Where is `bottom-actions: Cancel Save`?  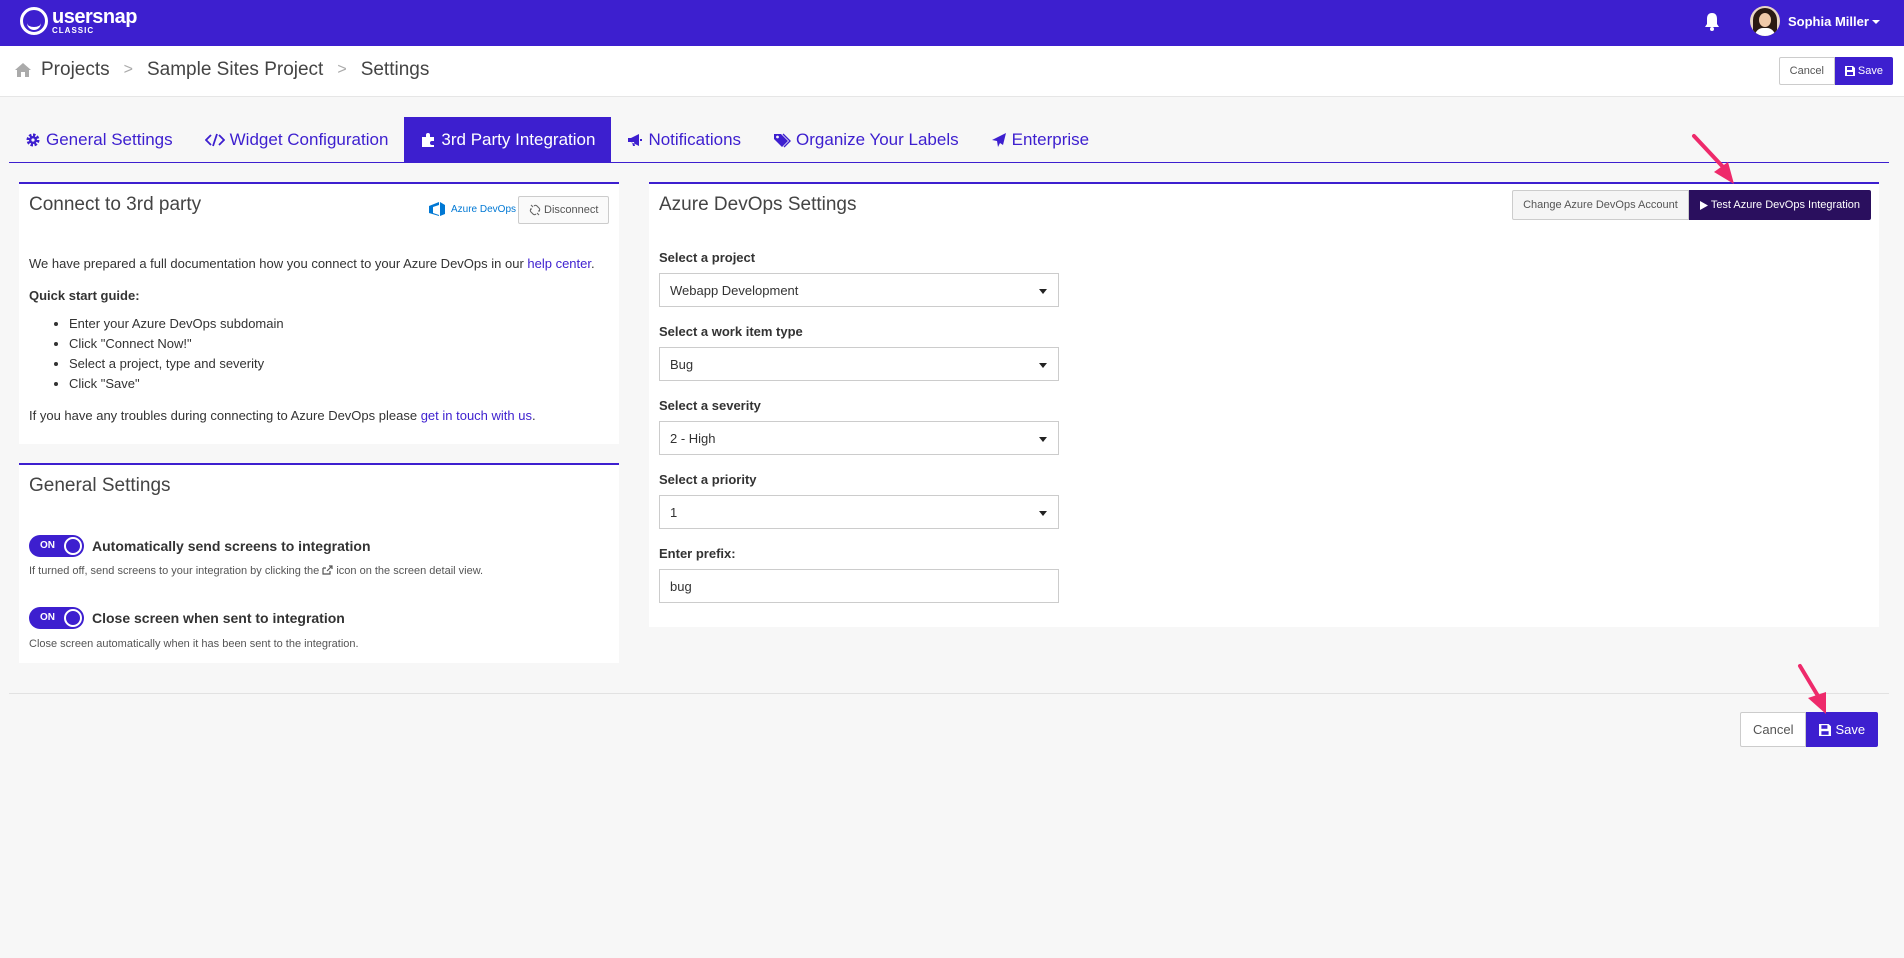
bottom-actions: Cancel Save is located at coordinates (1809, 729).